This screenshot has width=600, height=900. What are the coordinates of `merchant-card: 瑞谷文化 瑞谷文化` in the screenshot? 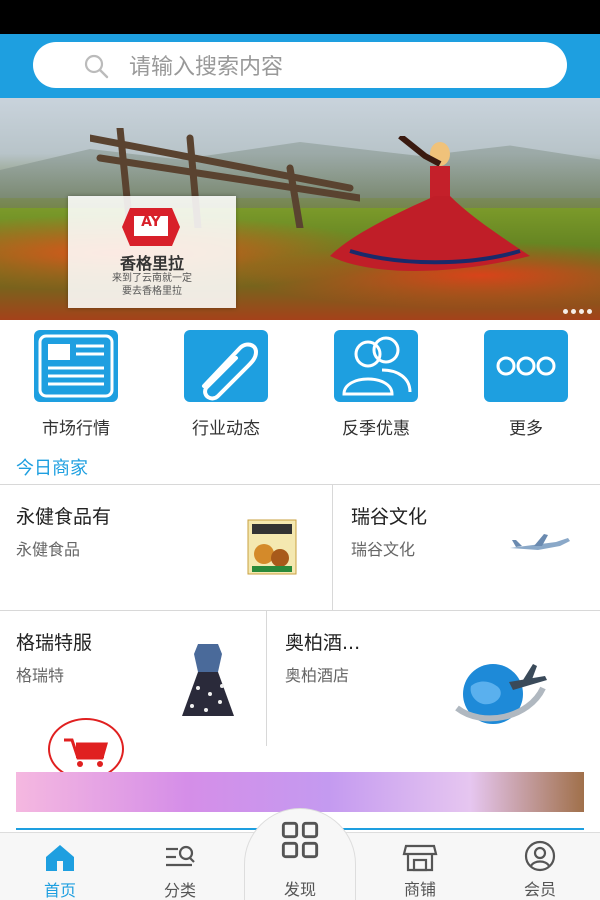 It's located at (466, 548).